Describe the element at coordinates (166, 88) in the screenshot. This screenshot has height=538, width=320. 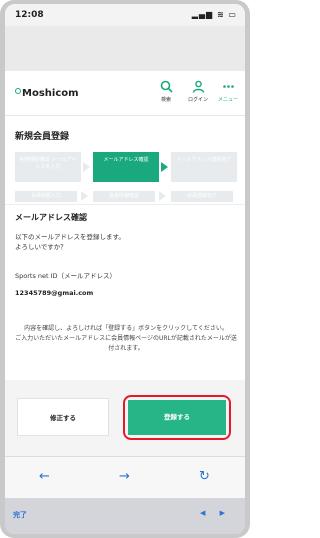
I see `search-icon` at that location.